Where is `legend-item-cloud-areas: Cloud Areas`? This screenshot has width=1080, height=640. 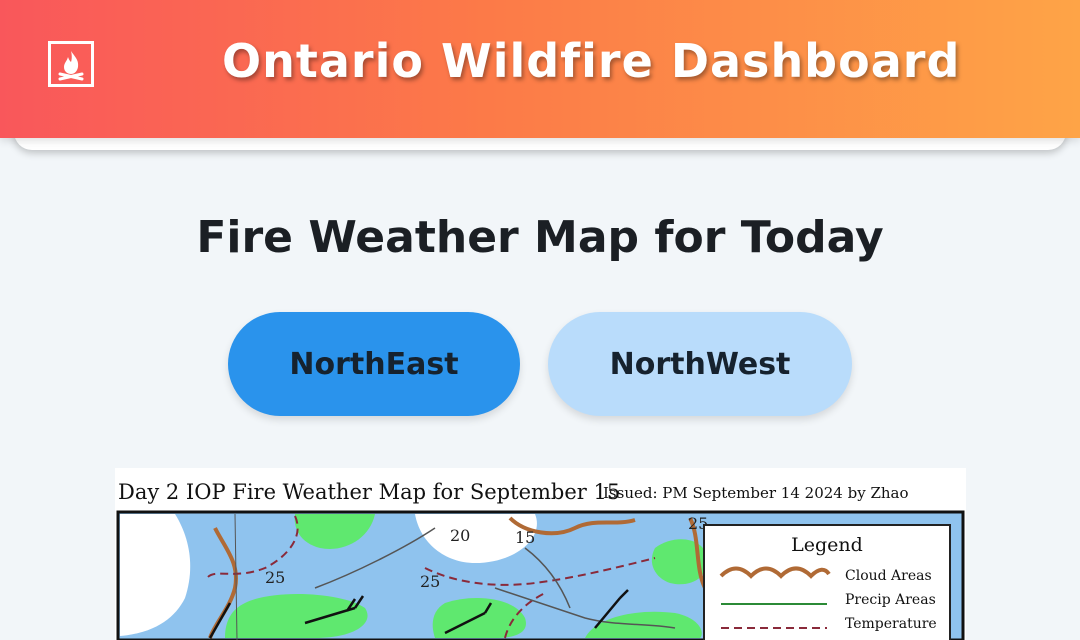 legend-item-cloud-areas: Cloud Areas is located at coordinates (888, 576).